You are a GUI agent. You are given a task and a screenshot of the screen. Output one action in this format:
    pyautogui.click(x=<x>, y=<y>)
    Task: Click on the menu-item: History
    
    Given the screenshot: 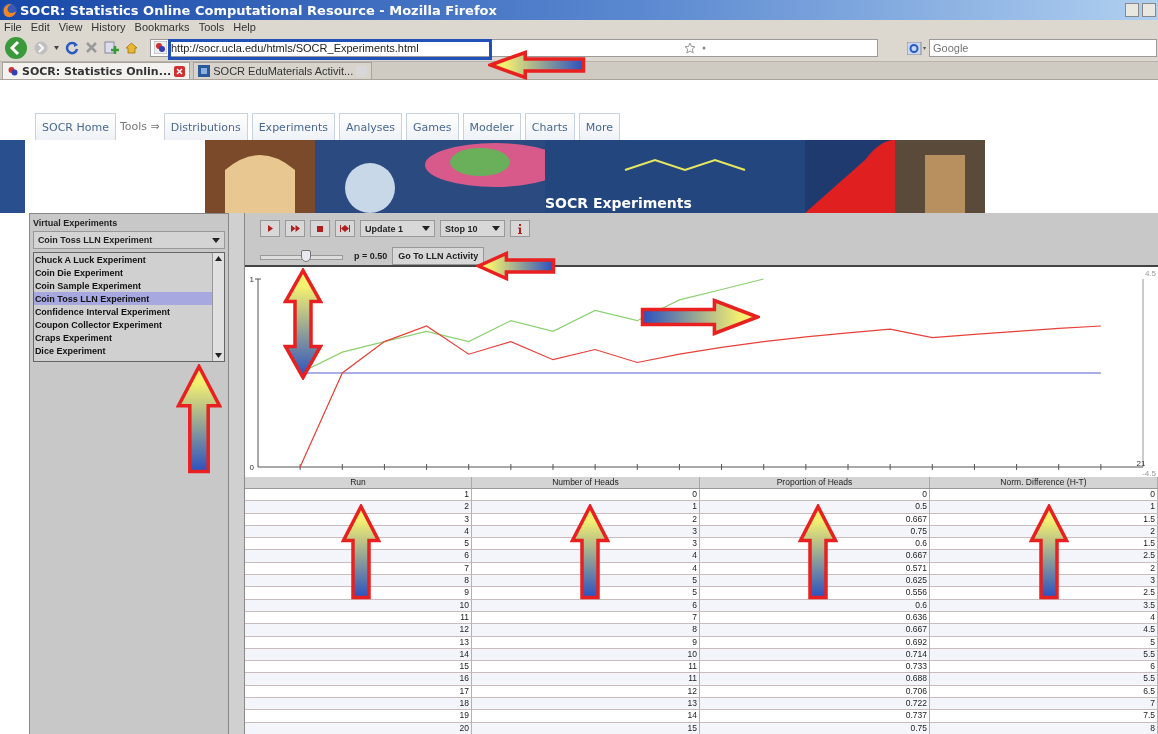 What is the action you would take?
    pyautogui.click(x=108, y=27)
    